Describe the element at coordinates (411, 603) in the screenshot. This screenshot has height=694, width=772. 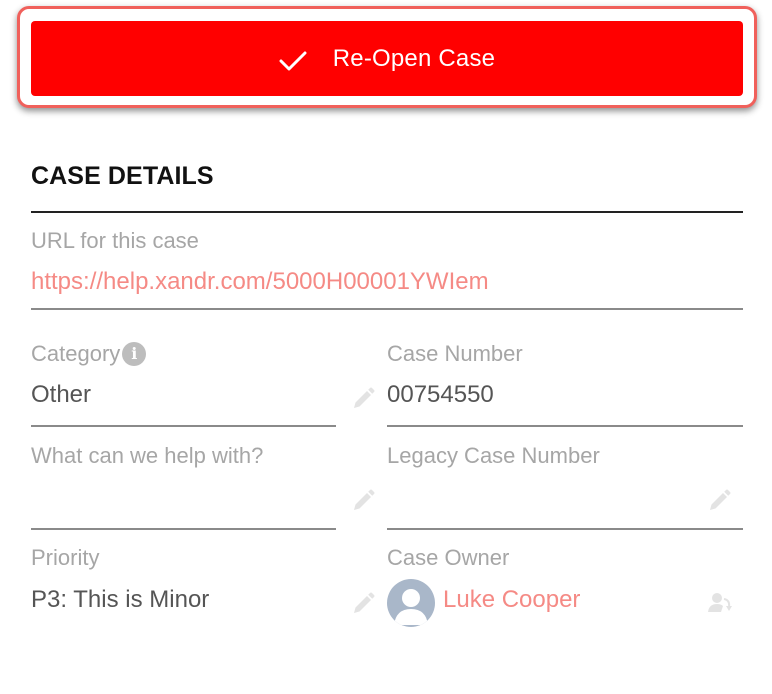
I see `owner-avatar-icon` at that location.